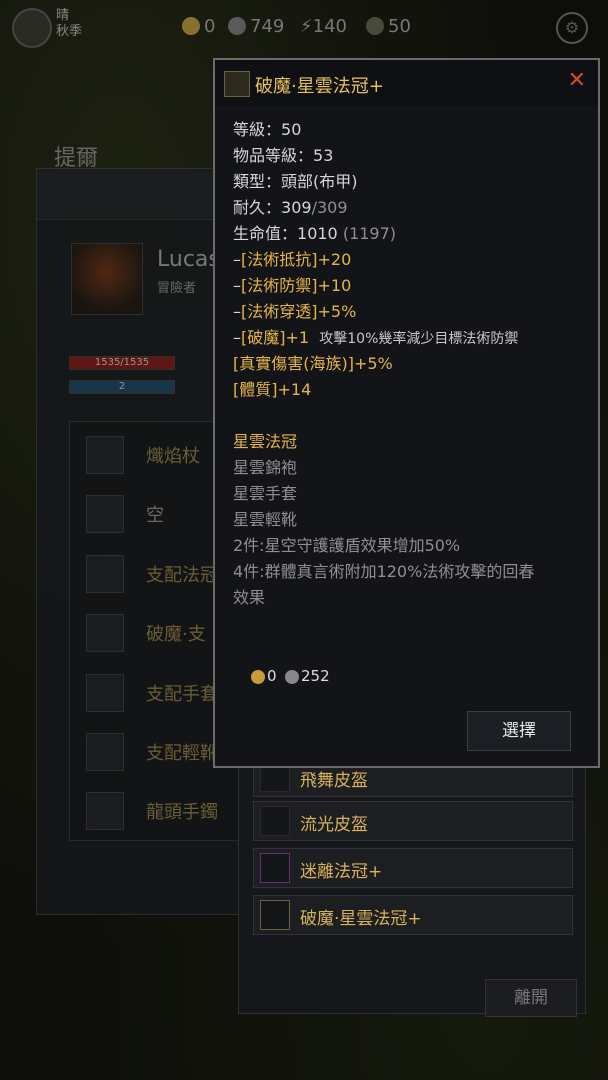  I want to click on mod-line: –[法術穿透]+5%, so click(294, 310).